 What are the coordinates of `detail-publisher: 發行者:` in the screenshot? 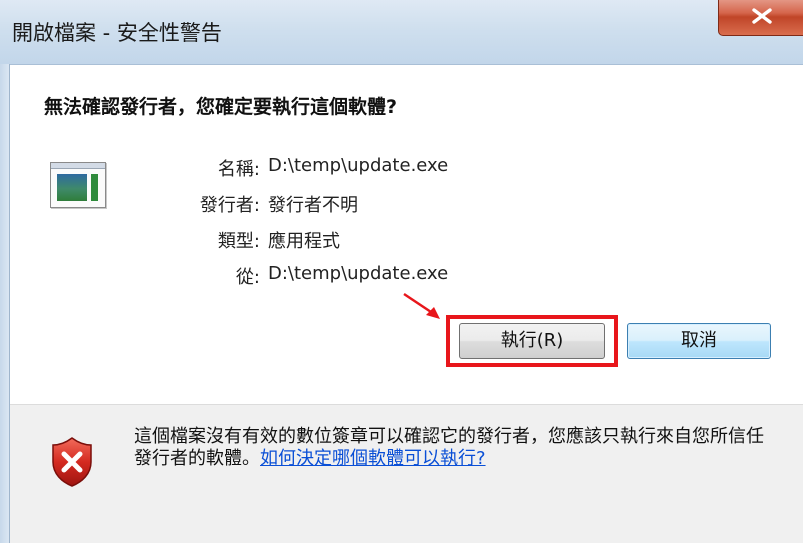 It's located at (135, 205).